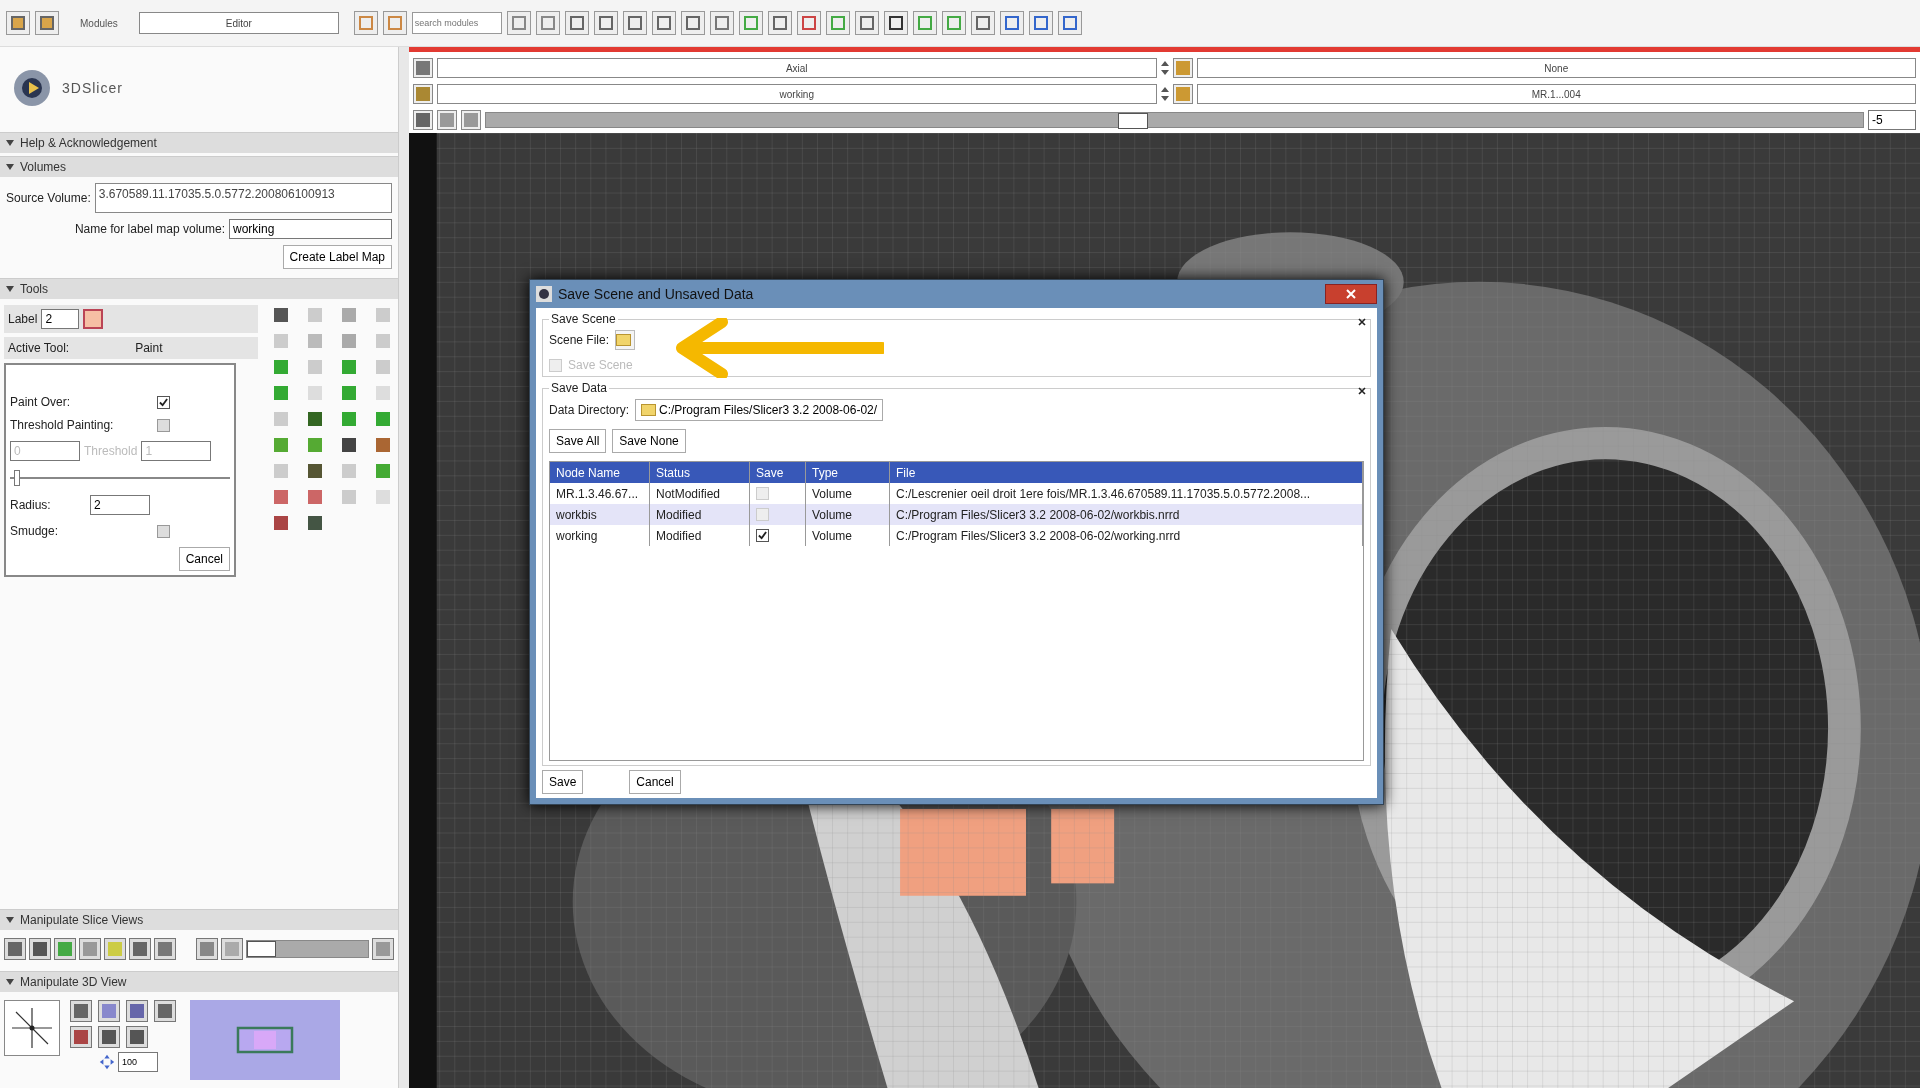 This screenshot has width=1920, height=1088. I want to click on module-dropdown: Editor, so click(238, 23).